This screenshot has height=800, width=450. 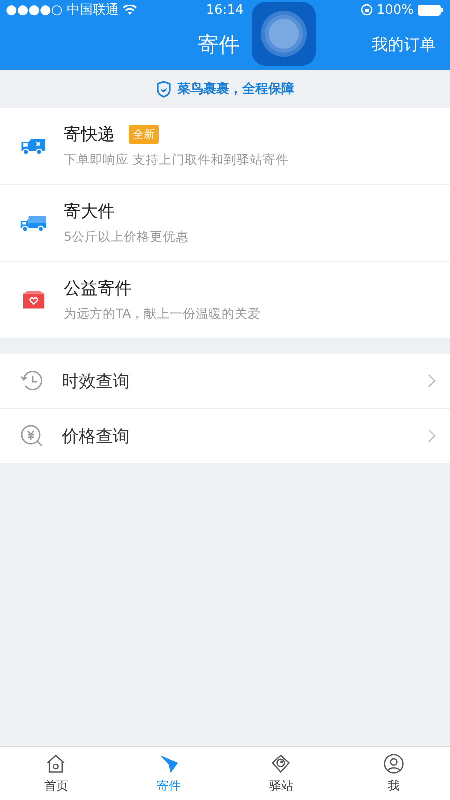 What do you see at coordinates (62, 10) in the screenshot?
I see `carrier-text: ●●●●○ 中国联通` at bounding box center [62, 10].